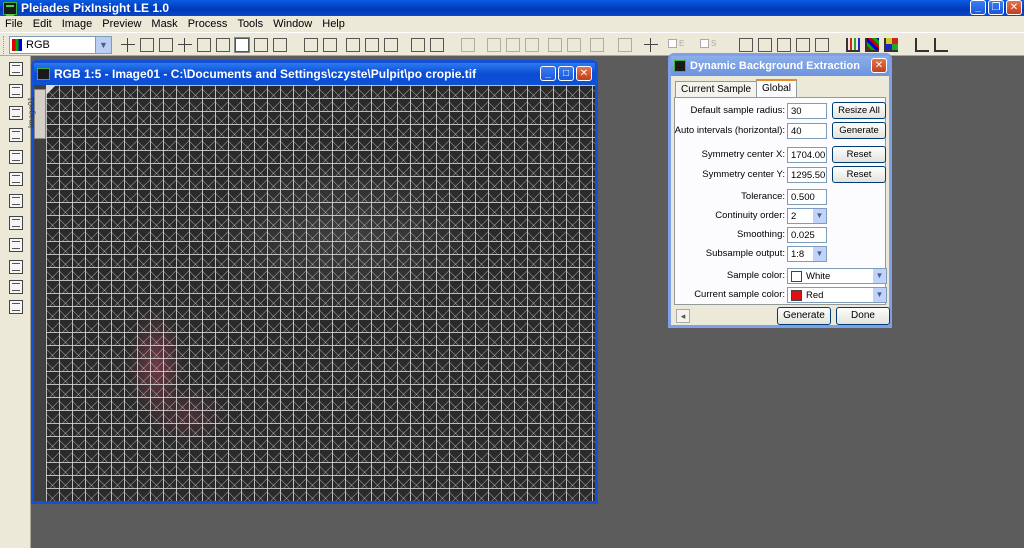  I want to click on flip-icon, so click(513, 45).